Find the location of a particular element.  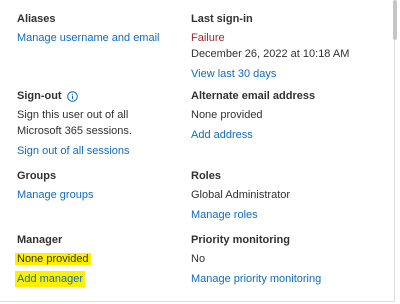

last-sign-in-heading: Last sign-in is located at coordinates (222, 19).